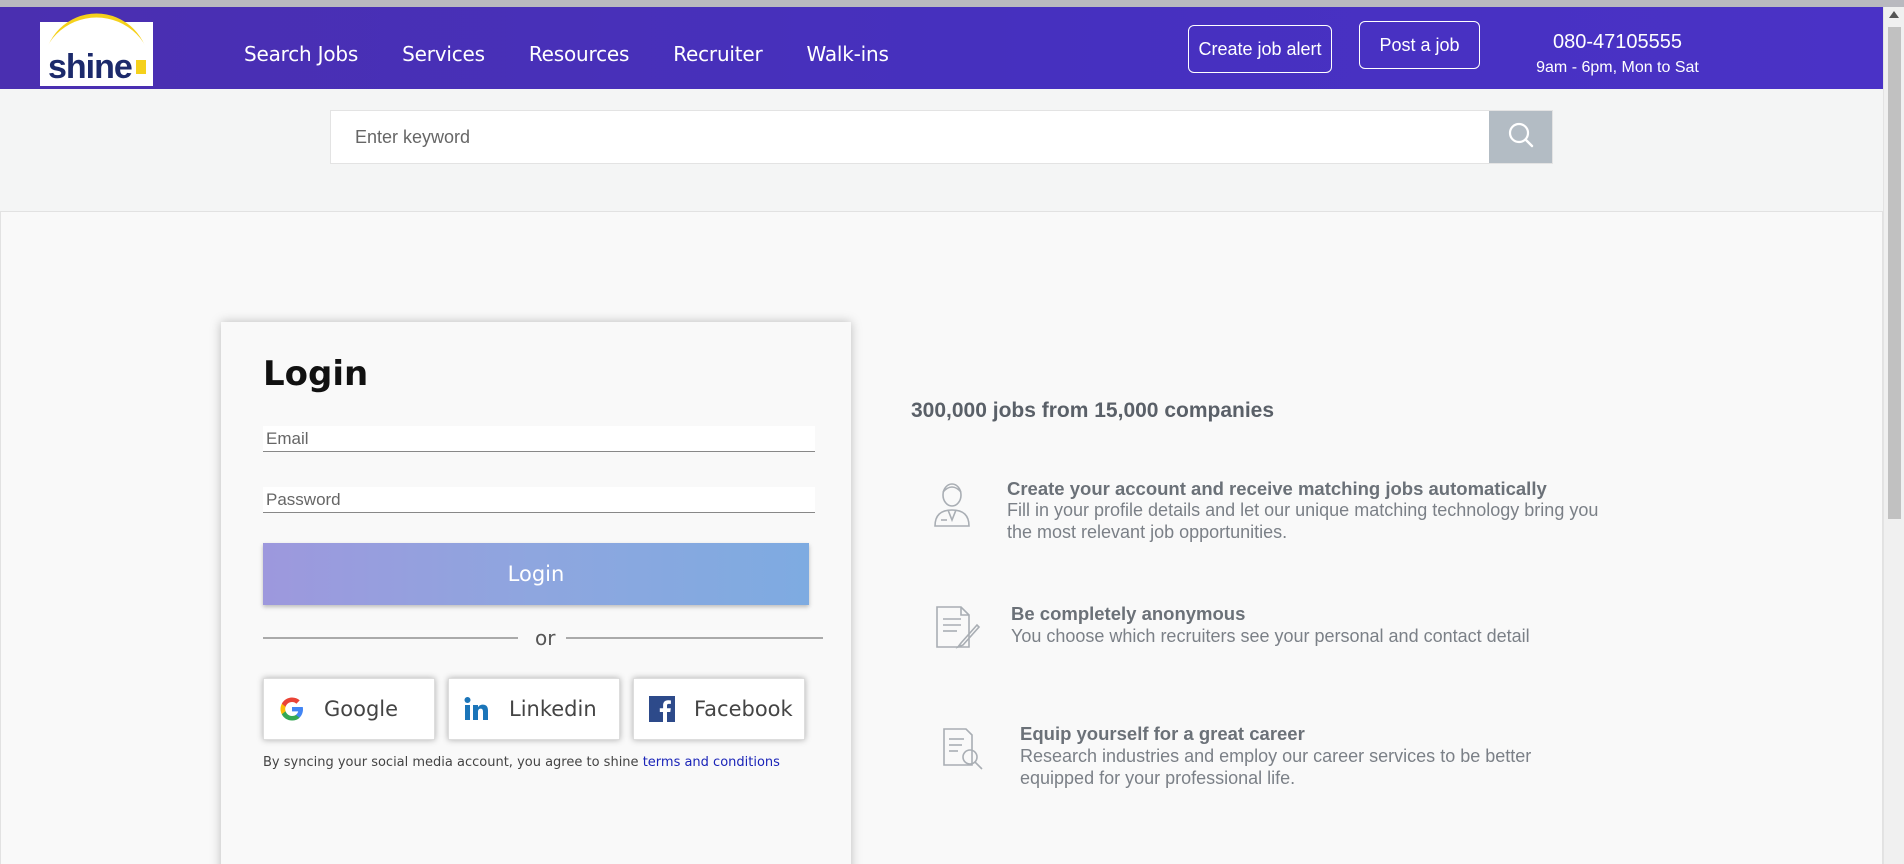 The image size is (1904, 864). Describe the element at coordinates (965, 750) in the screenshot. I see `document-search-icon` at that location.